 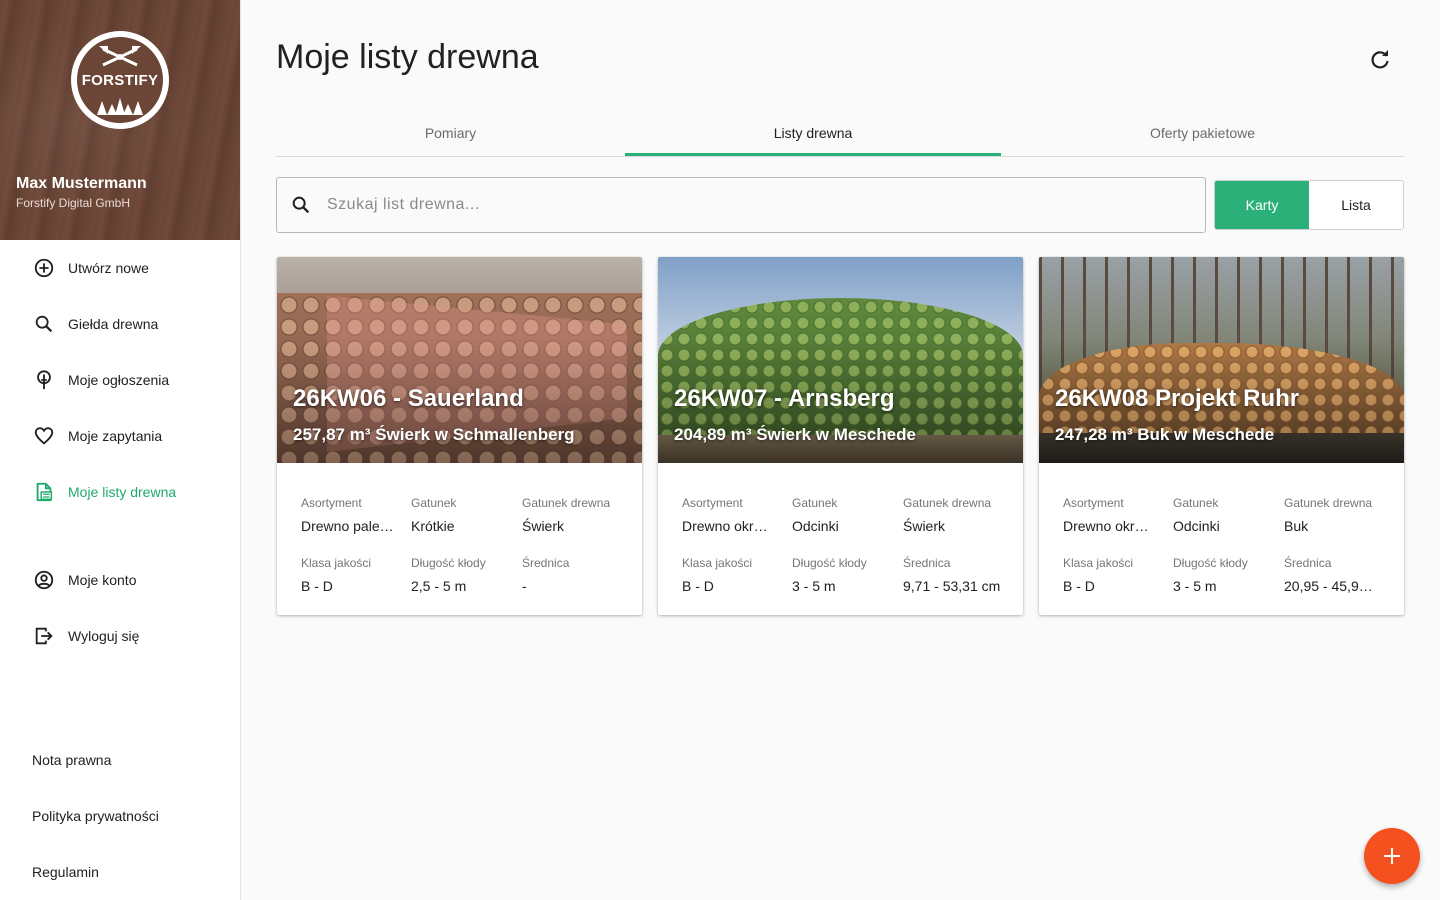 What do you see at coordinates (408, 398) in the screenshot?
I see `card-title: 26KW06 - Sauerland` at bounding box center [408, 398].